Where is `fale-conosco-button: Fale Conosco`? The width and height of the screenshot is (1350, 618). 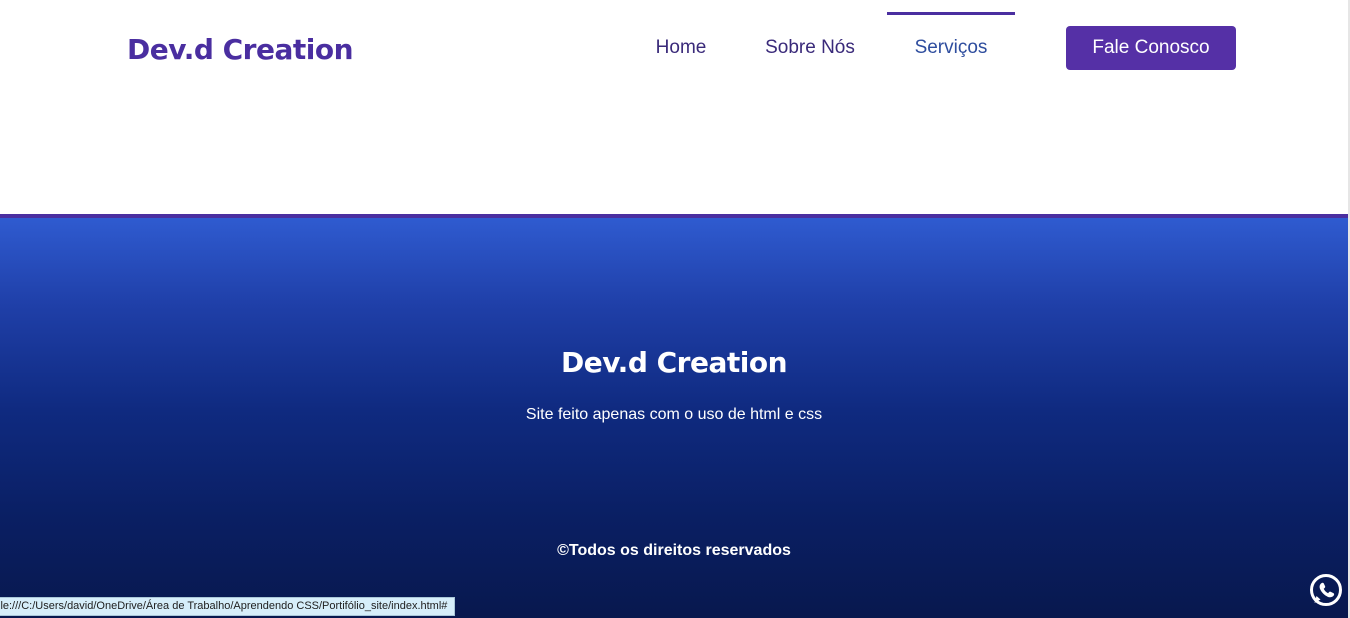 fale-conosco-button: Fale Conosco is located at coordinates (1151, 48).